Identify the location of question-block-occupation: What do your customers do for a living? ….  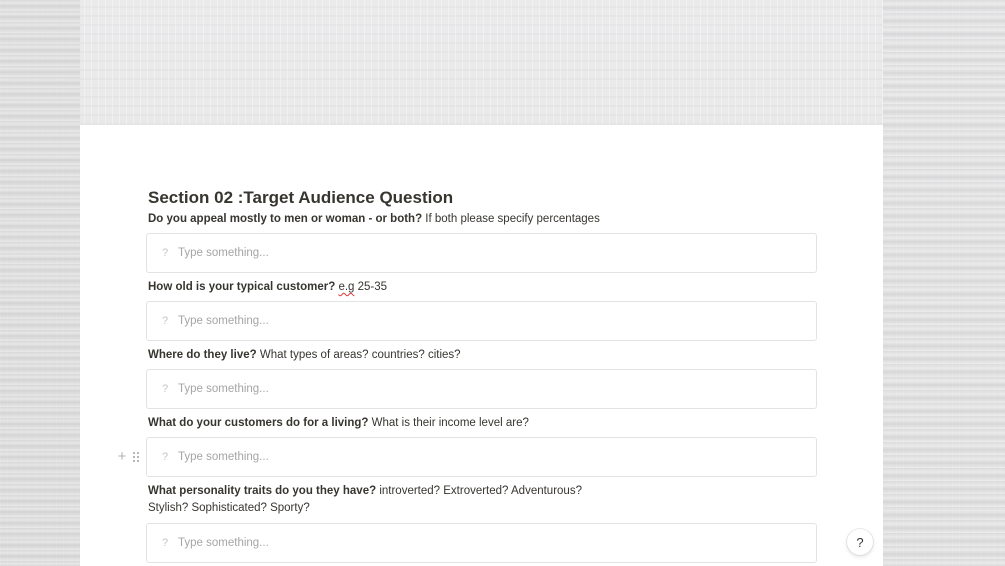
(467, 446).